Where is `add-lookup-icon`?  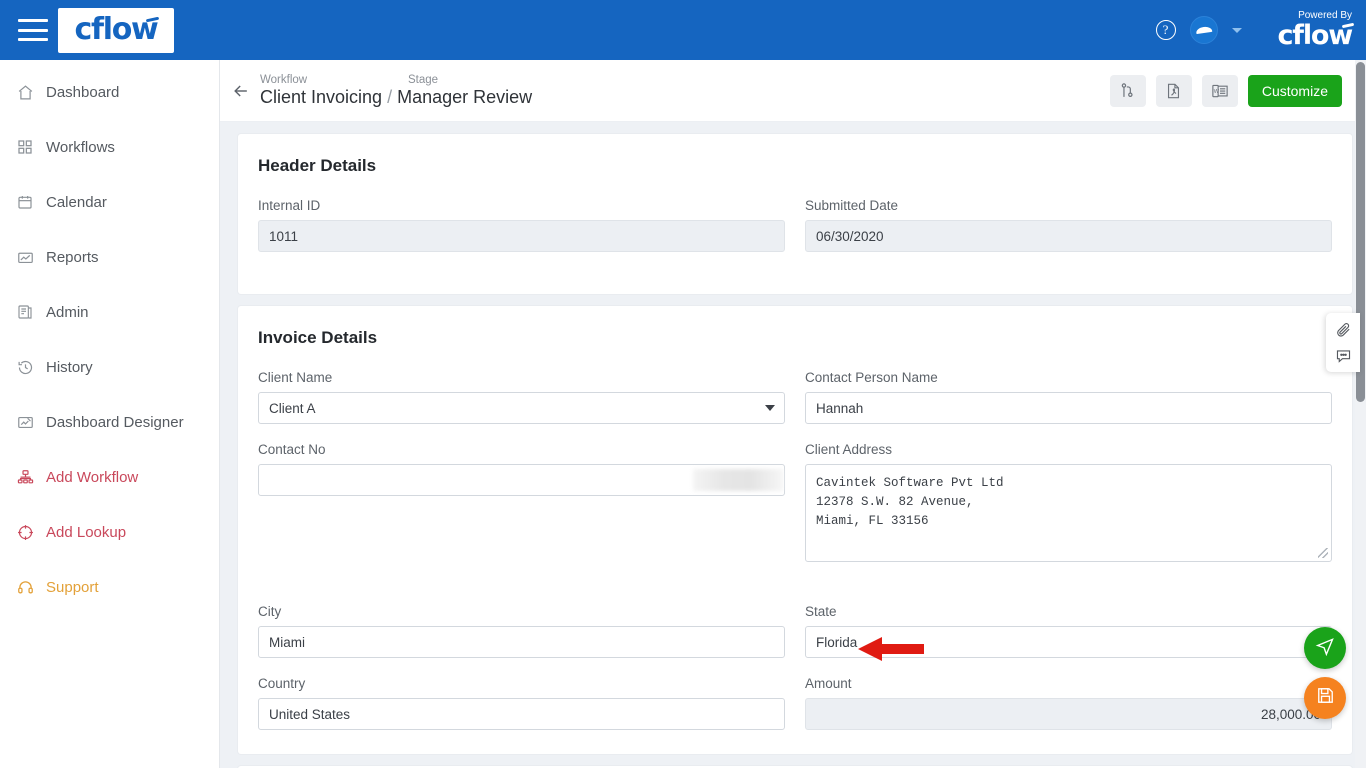 add-lookup-icon is located at coordinates (25, 532).